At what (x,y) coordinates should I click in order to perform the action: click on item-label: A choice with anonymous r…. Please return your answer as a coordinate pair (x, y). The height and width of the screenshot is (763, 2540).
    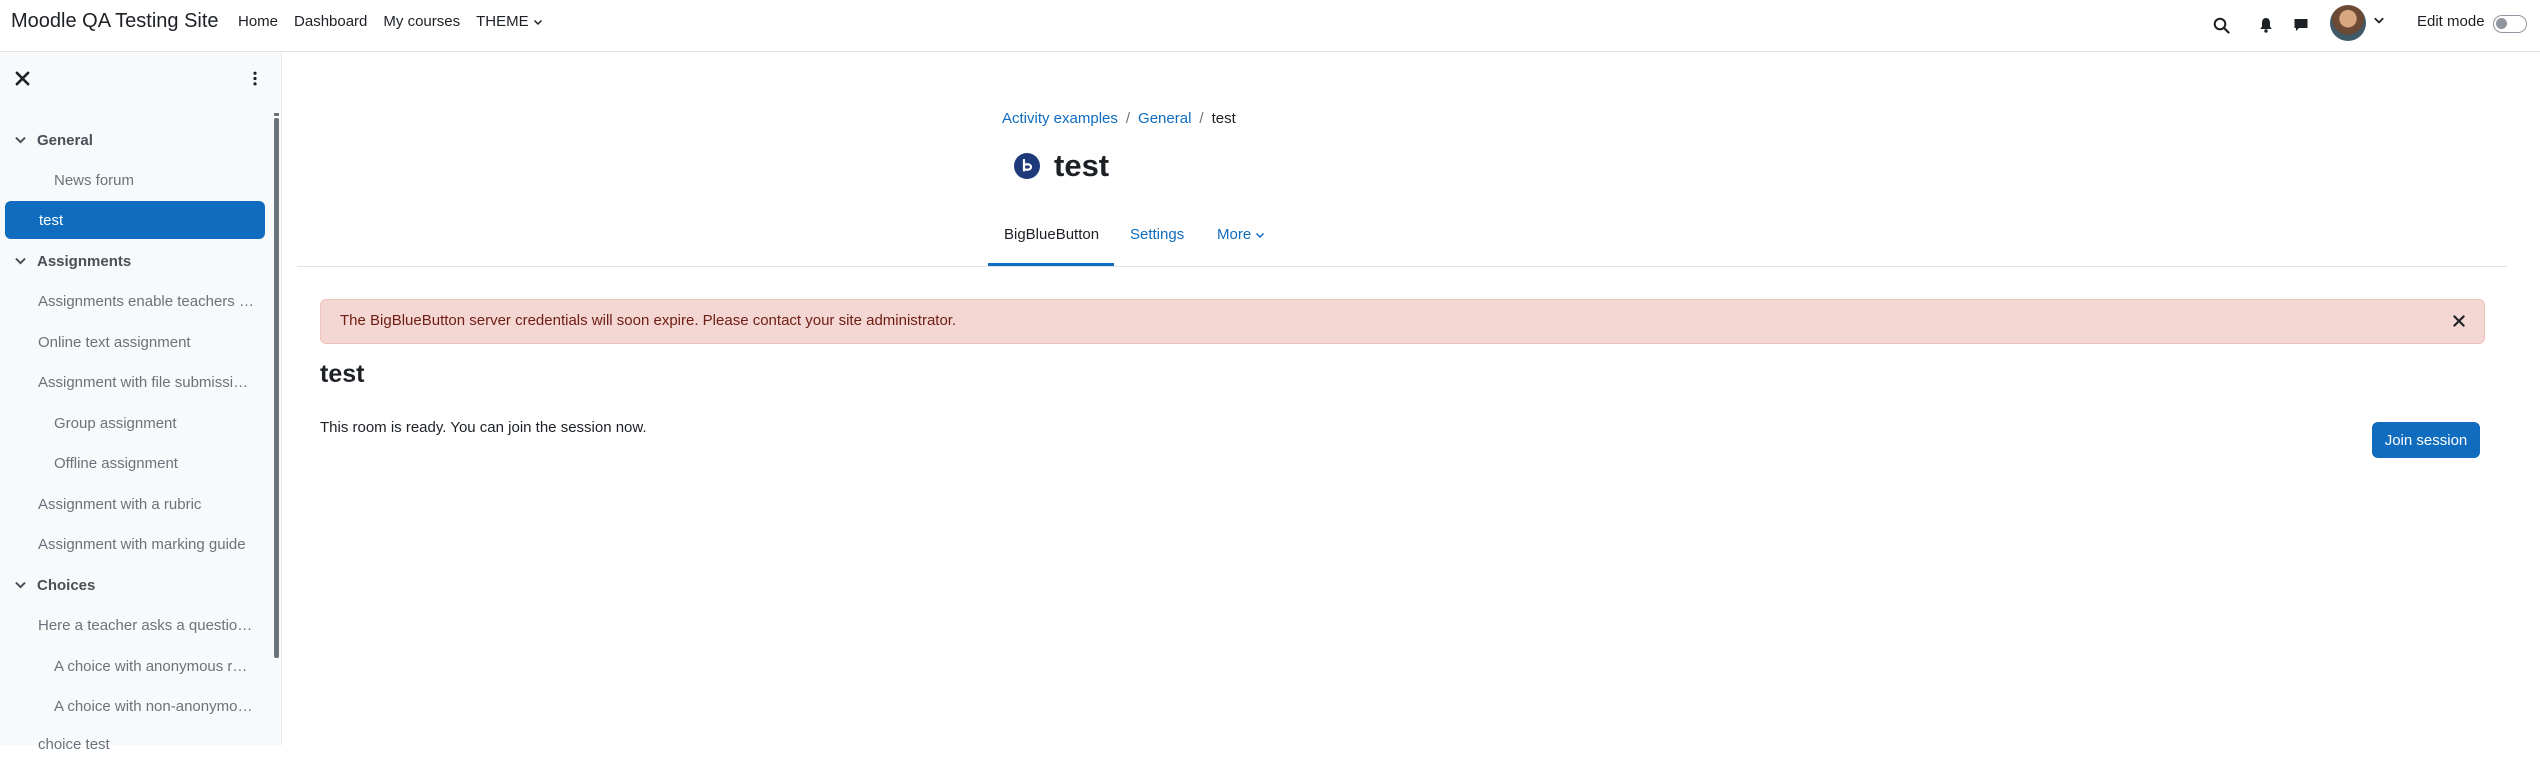
    Looking at the image, I should click on (151, 666).